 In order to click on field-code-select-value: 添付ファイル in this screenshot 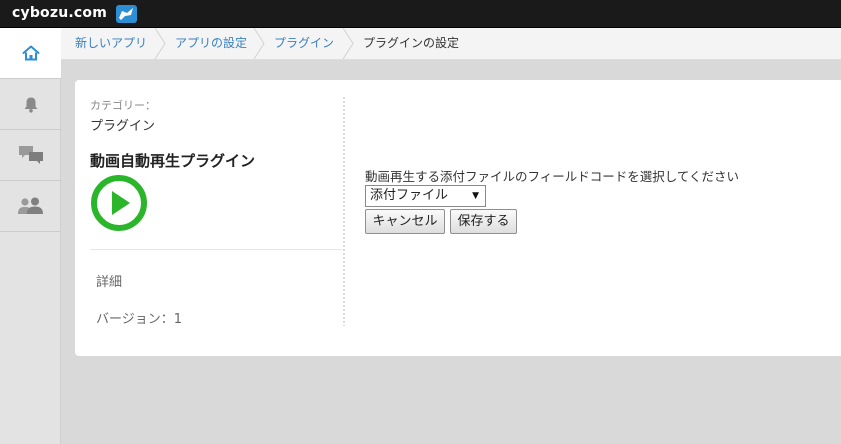, I will do `click(409, 195)`.